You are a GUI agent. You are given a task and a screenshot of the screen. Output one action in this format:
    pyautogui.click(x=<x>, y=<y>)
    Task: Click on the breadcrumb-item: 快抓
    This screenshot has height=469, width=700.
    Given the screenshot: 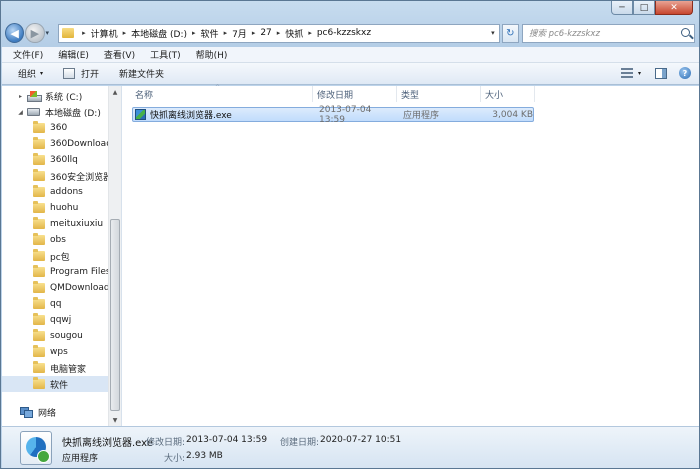 What is the action you would take?
    pyautogui.click(x=294, y=33)
    